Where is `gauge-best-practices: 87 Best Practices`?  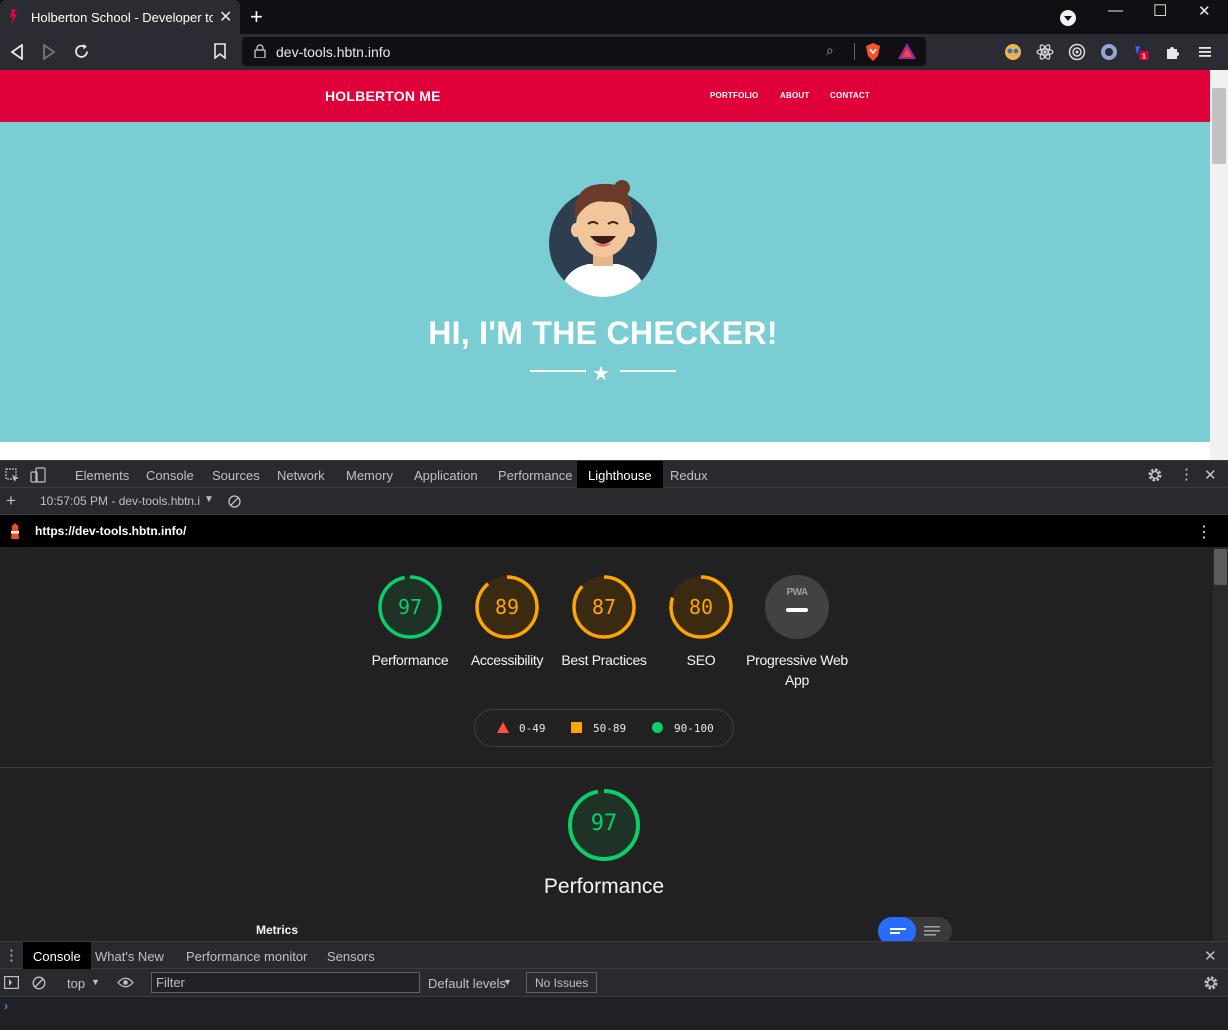
gauge-best-practices: 87 Best Practices is located at coordinates (604, 640).